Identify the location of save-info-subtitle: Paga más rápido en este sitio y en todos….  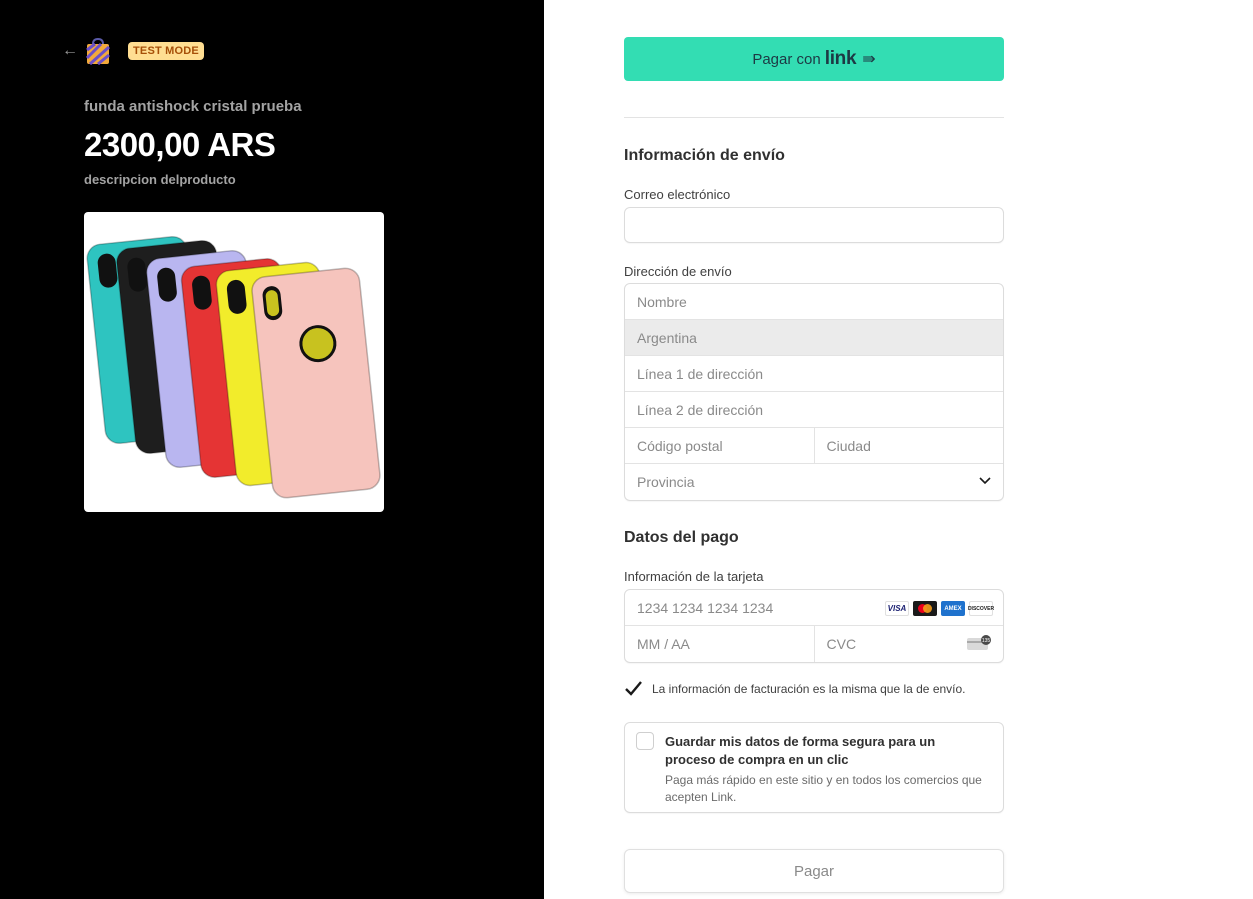
(823, 788).